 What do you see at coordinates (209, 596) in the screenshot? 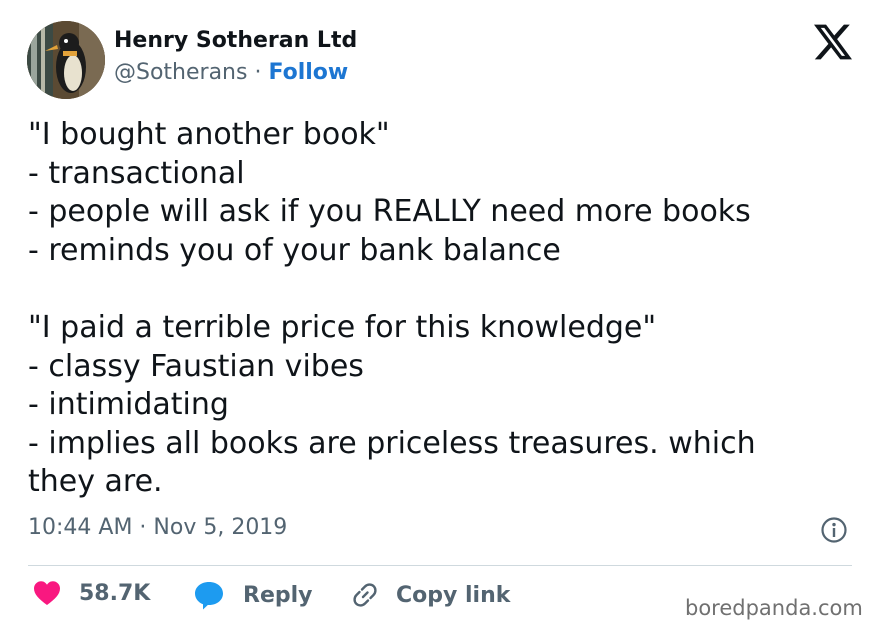
I see `reply-bubble-icon` at bounding box center [209, 596].